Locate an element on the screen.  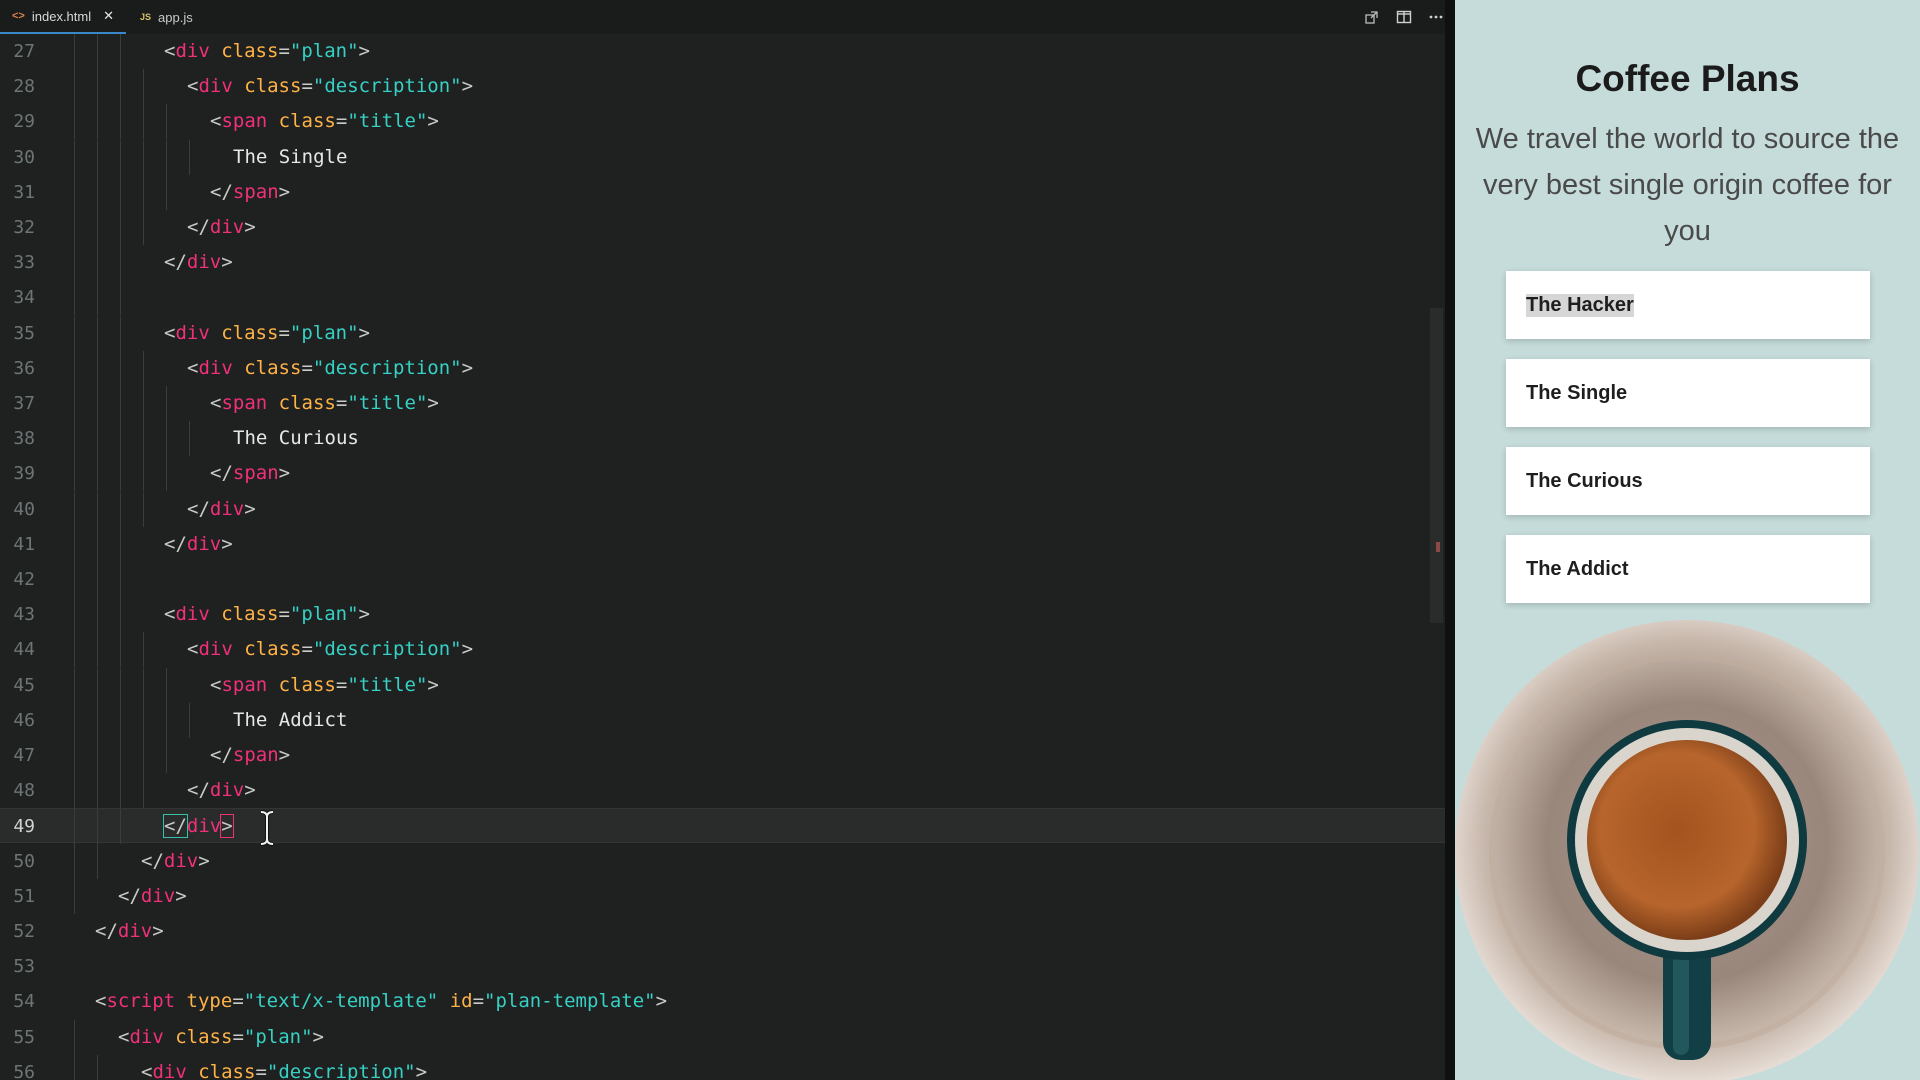
code-text: <div class="description"> is located at coordinates (330, 86).